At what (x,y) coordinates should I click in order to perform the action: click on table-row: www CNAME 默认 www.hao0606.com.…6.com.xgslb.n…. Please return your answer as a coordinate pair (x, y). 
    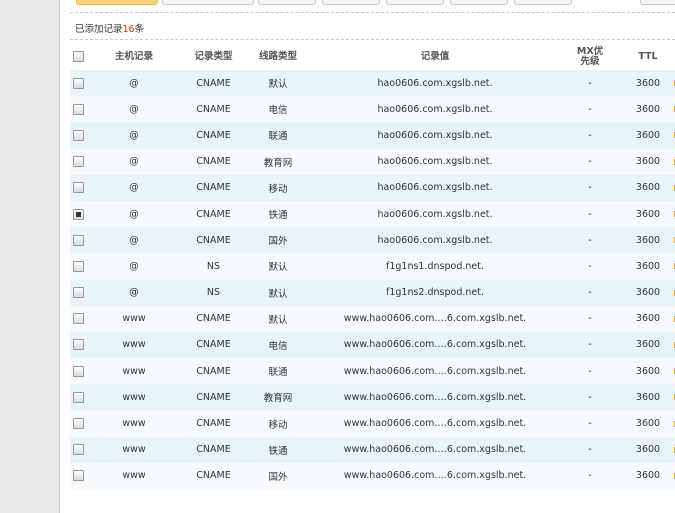
    Looking at the image, I should click on (372, 318).